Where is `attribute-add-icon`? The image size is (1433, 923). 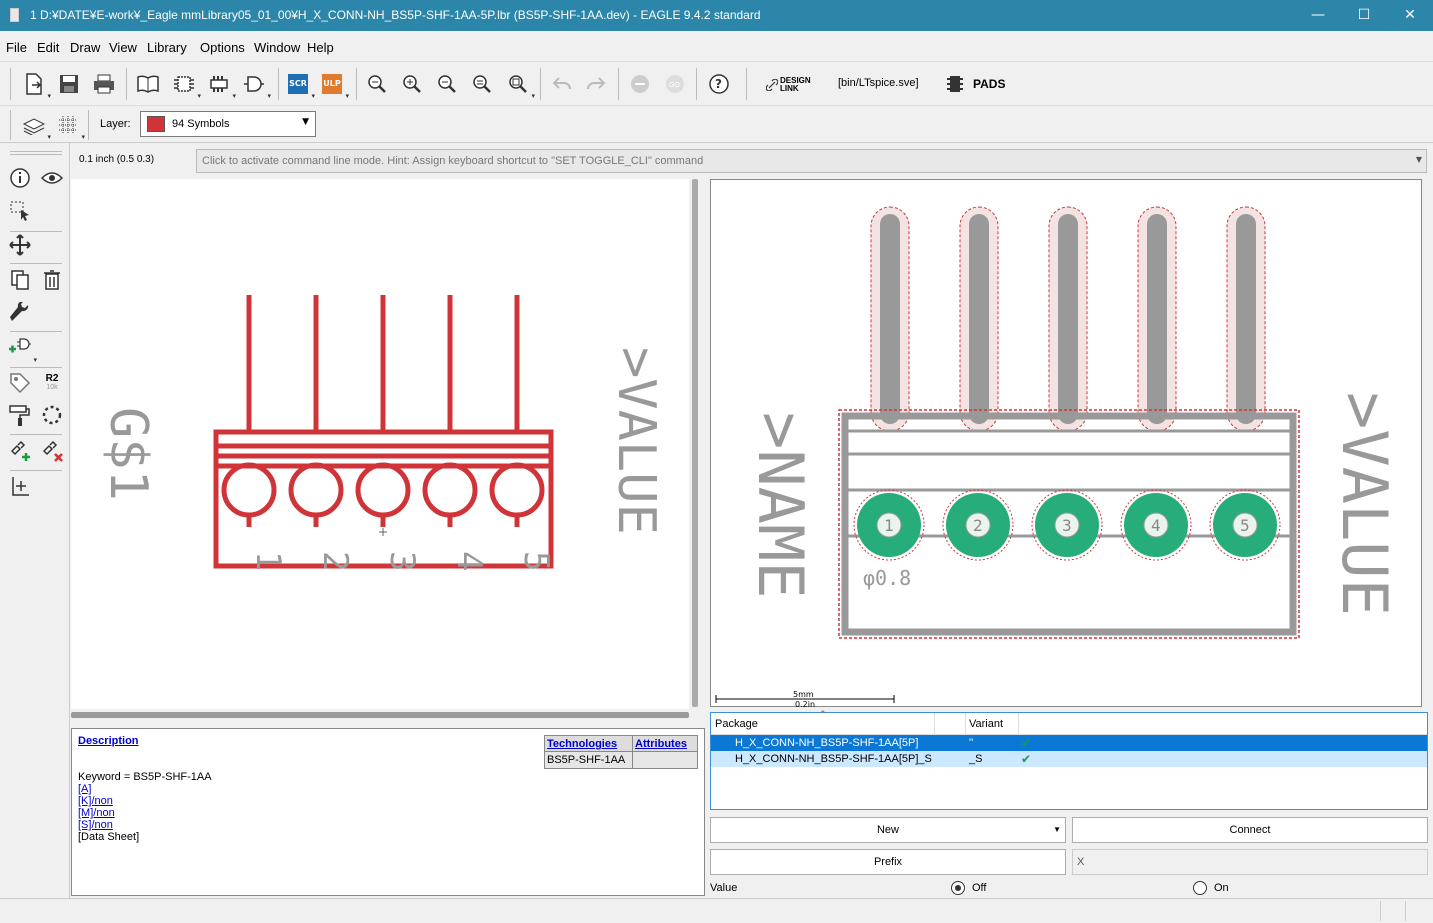 attribute-add-icon is located at coordinates (20, 451).